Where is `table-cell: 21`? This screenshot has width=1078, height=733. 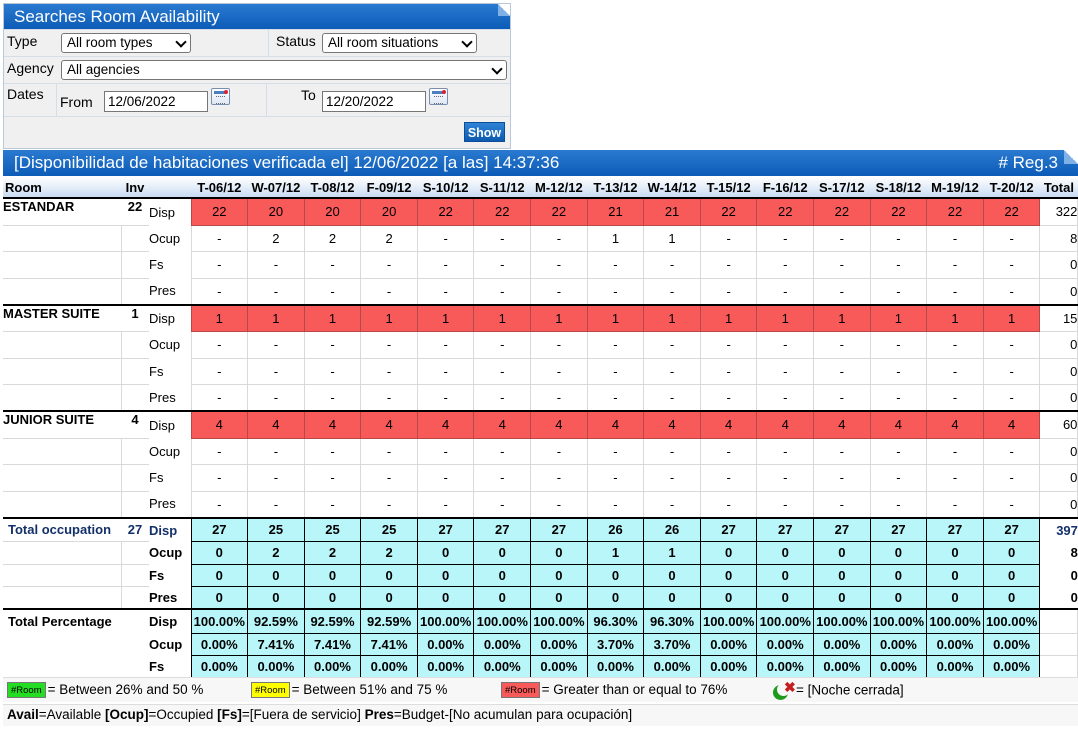
table-cell: 21 is located at coordinates (672, 211).